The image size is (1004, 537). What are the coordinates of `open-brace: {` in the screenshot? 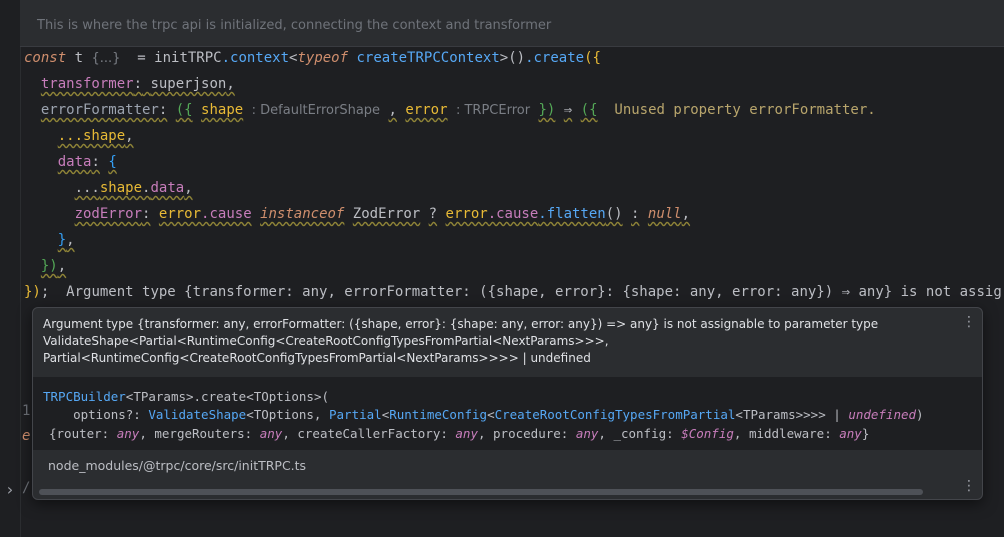 It's located at (112, 162).